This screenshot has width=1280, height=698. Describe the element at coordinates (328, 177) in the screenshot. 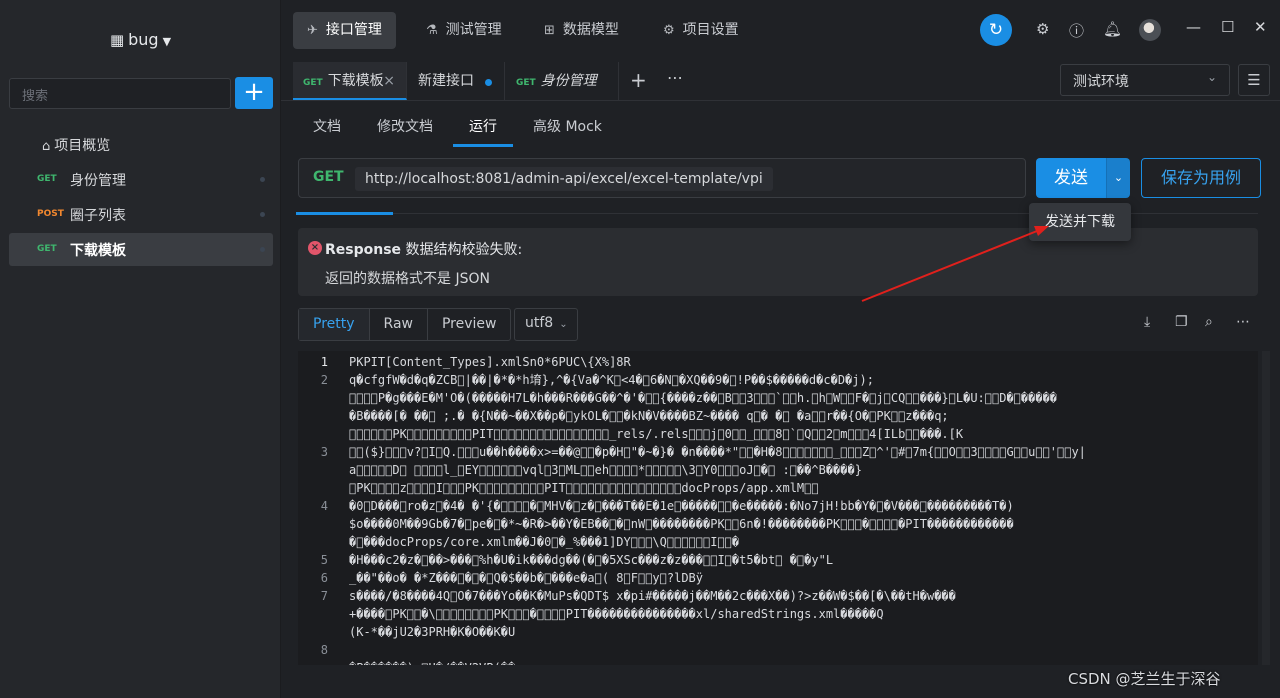

I see `method-select: GET` at that location.